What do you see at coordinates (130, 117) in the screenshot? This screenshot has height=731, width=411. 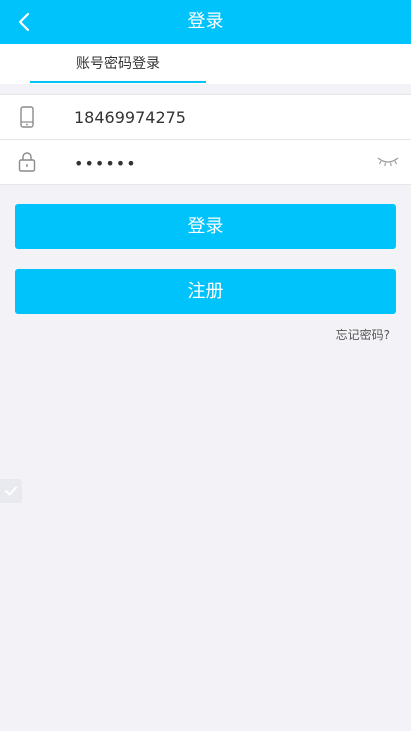 I see `phone-input: 18469974275` at bounding box center [130, 117].